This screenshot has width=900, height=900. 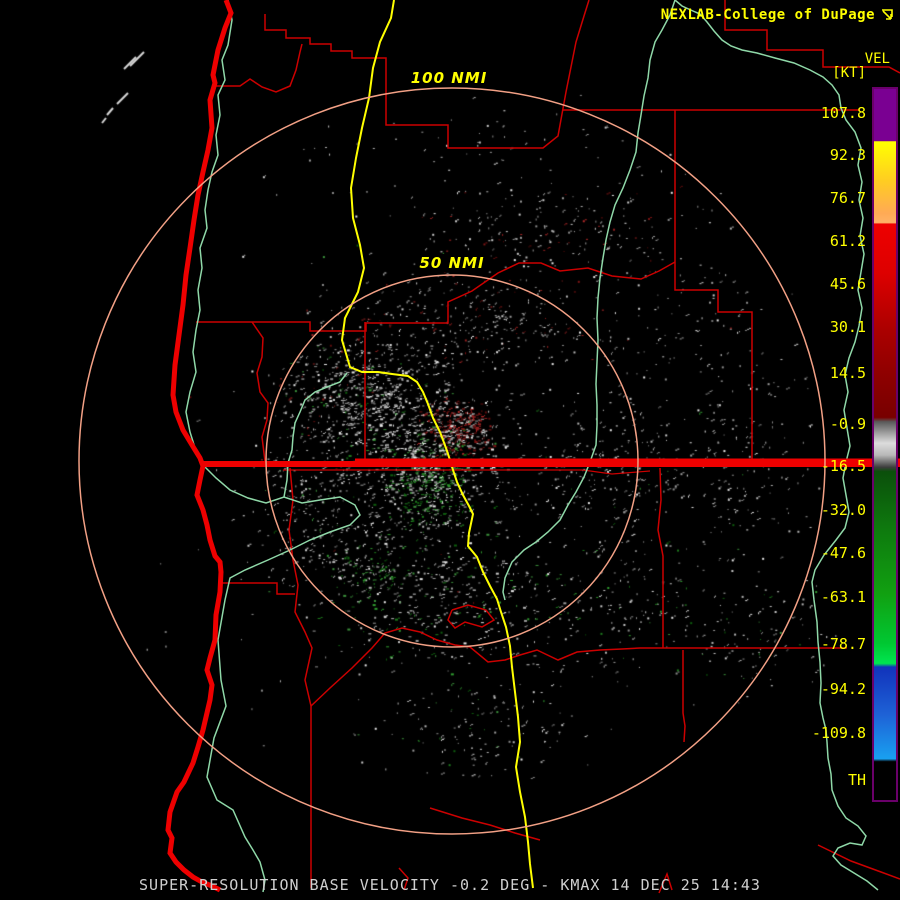 I want to click on colorbar-title: VEL, so click(x=877, y=59).